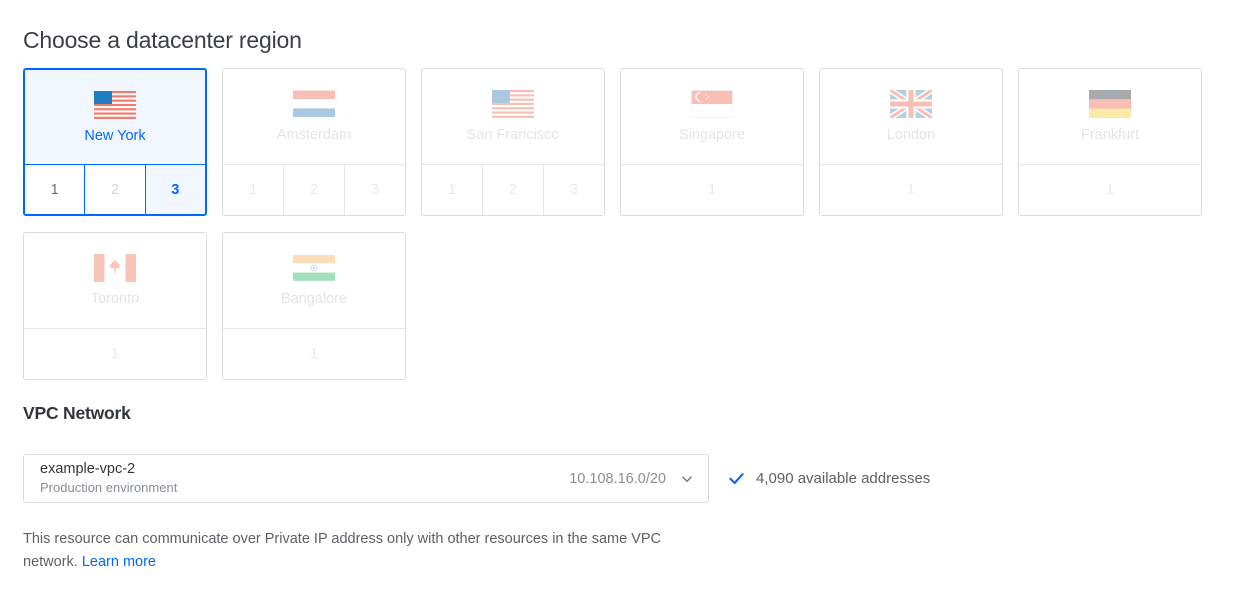 The width and height of the screenshot is (1246, 589). Describe the element at coordinates (109, 487) in the screenshot. I see `vpc-selected-subtitle: Production environment` at that location.